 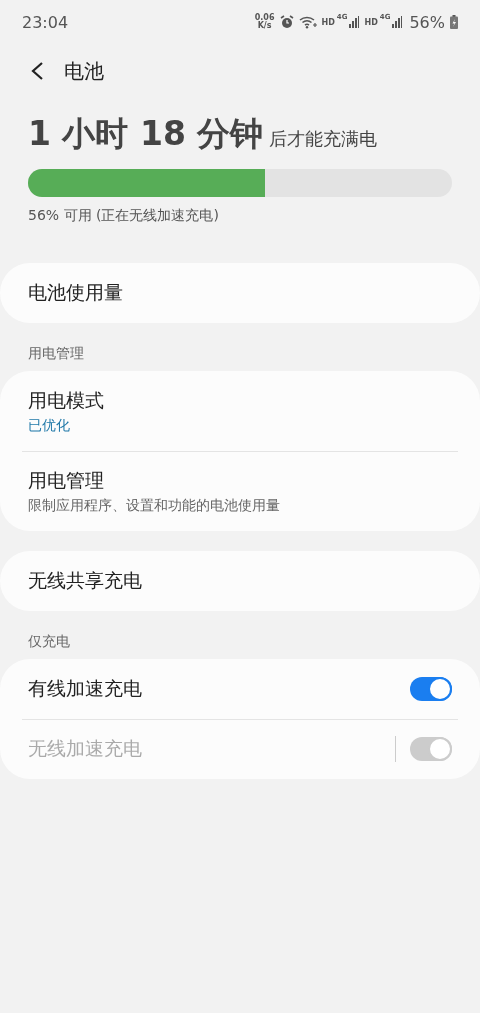 What do you see at coordinates (323, 139) in the screenshot?
I see `charge-time-caption: 后才能充满电` at bounding box center [323, 139].